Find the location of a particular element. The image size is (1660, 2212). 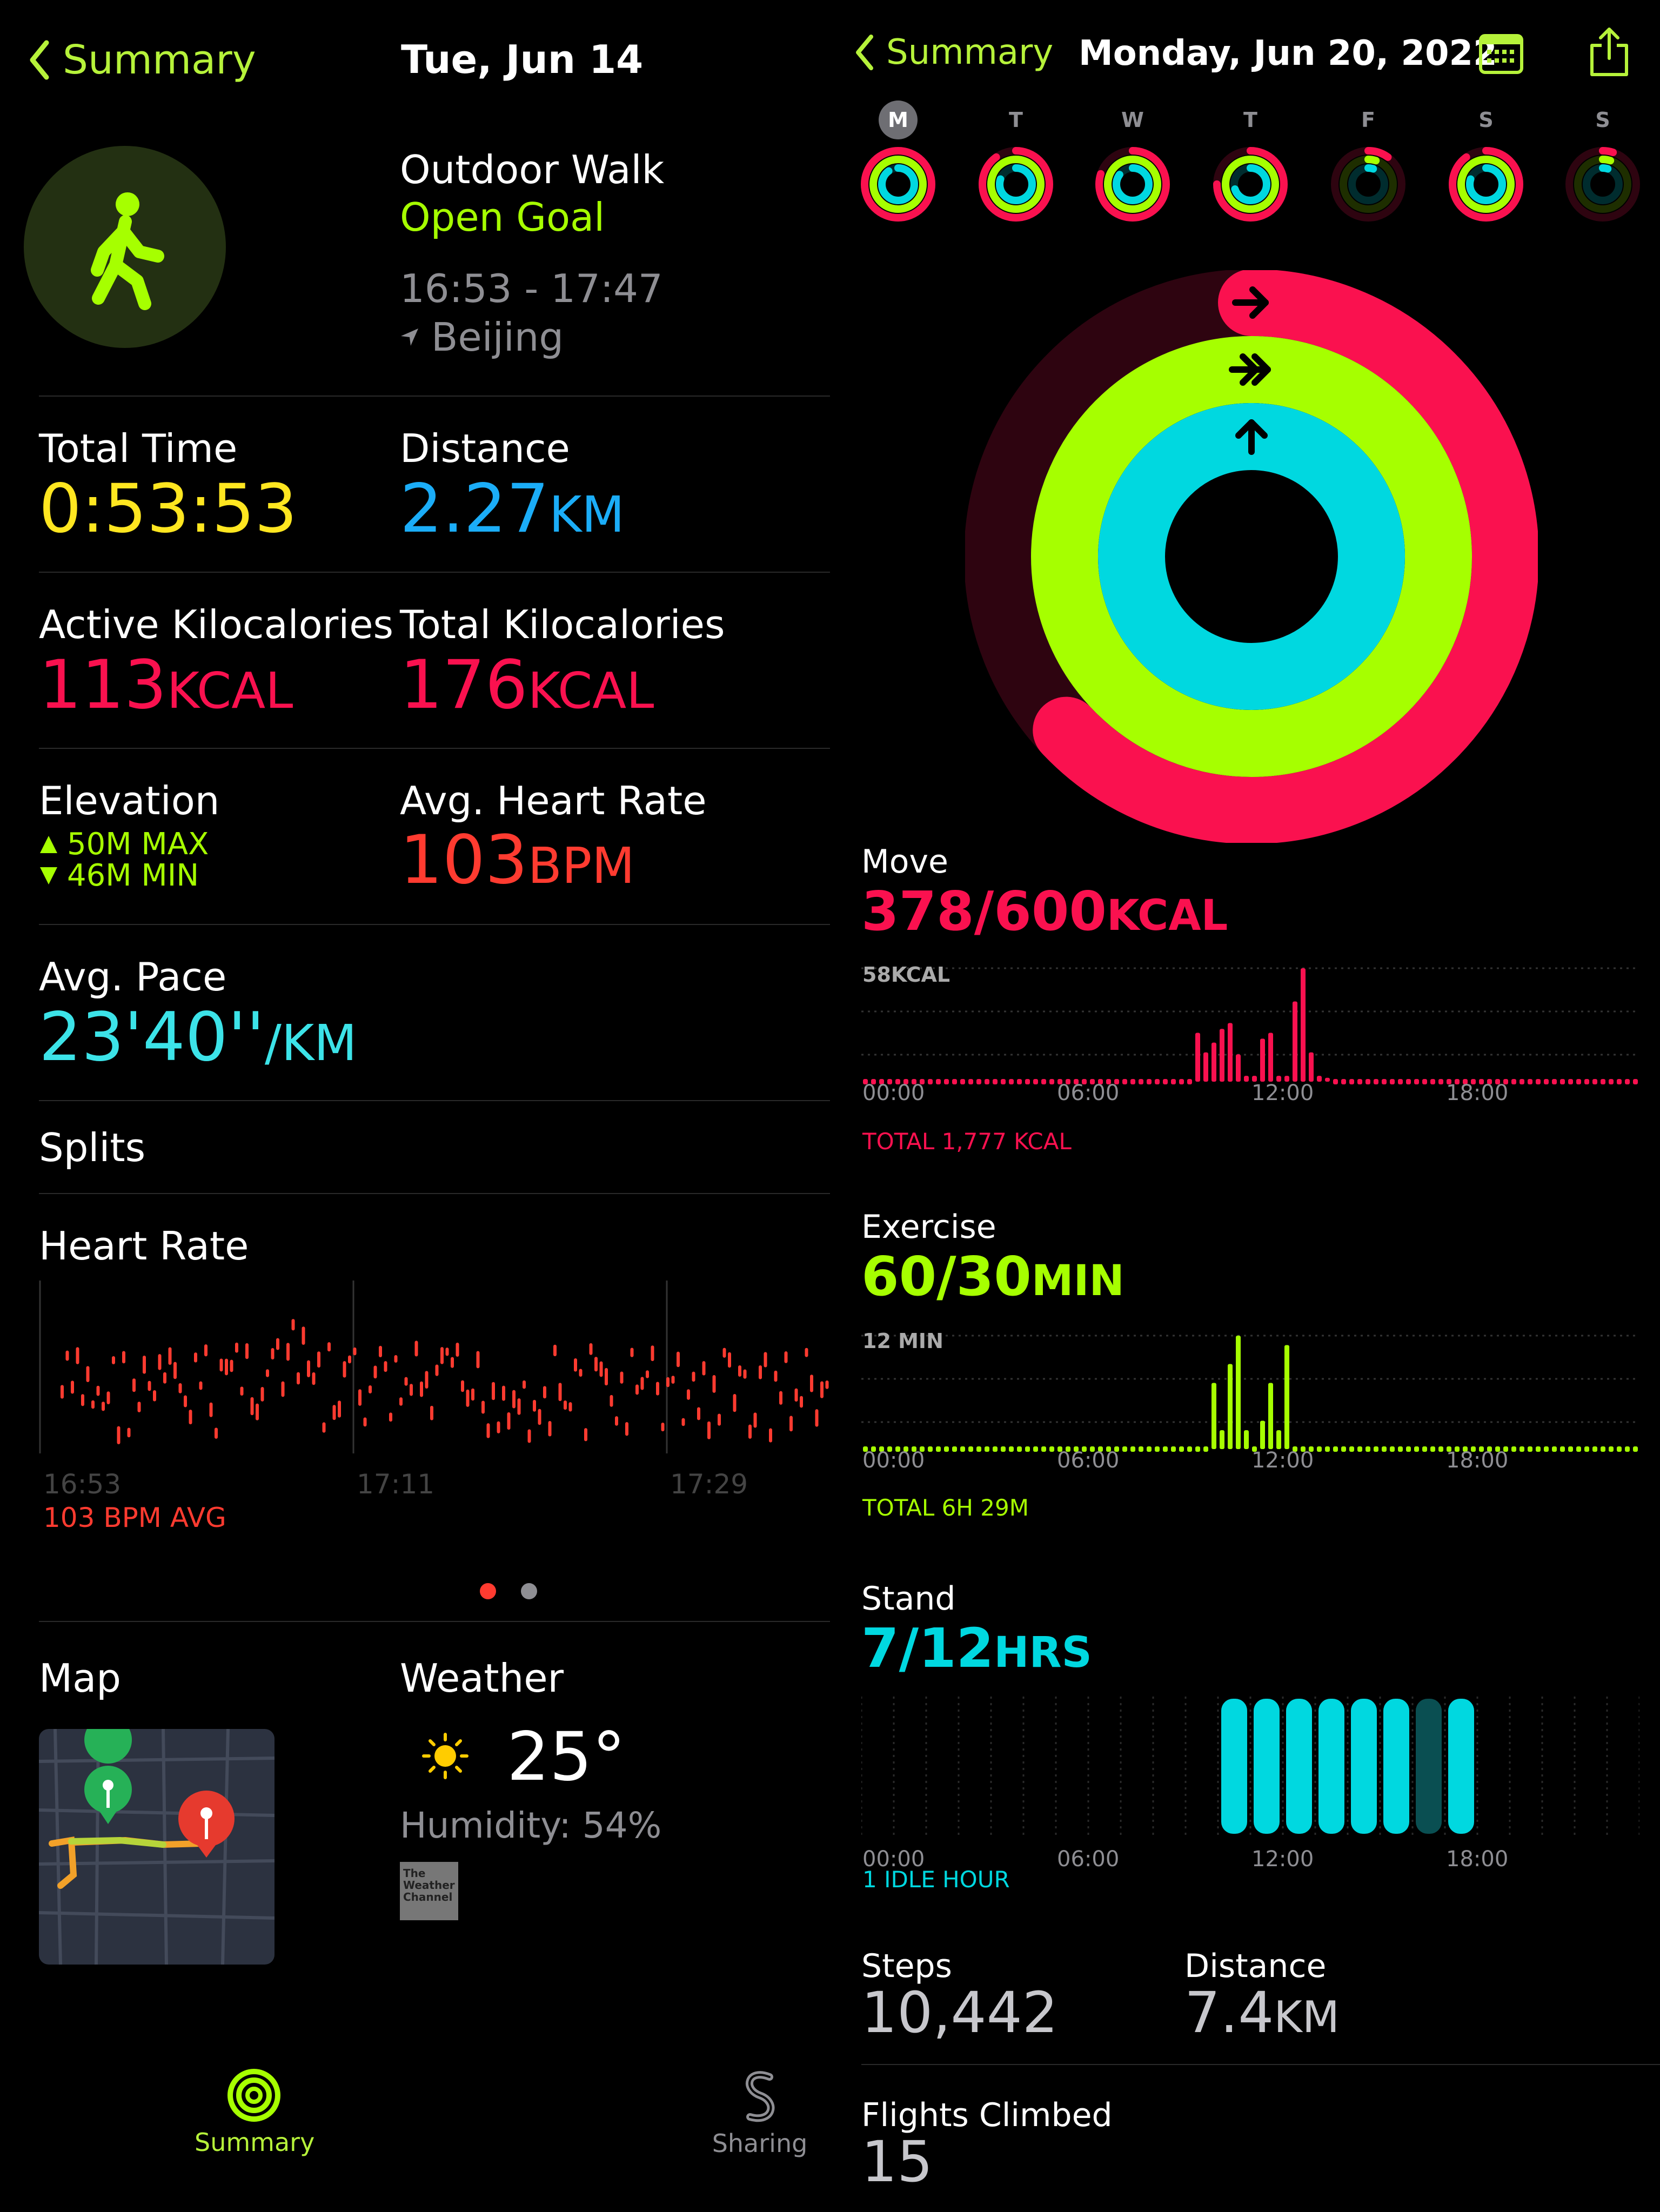

x-tick-1: 06:00 is located at coordinates (1088, 1091).